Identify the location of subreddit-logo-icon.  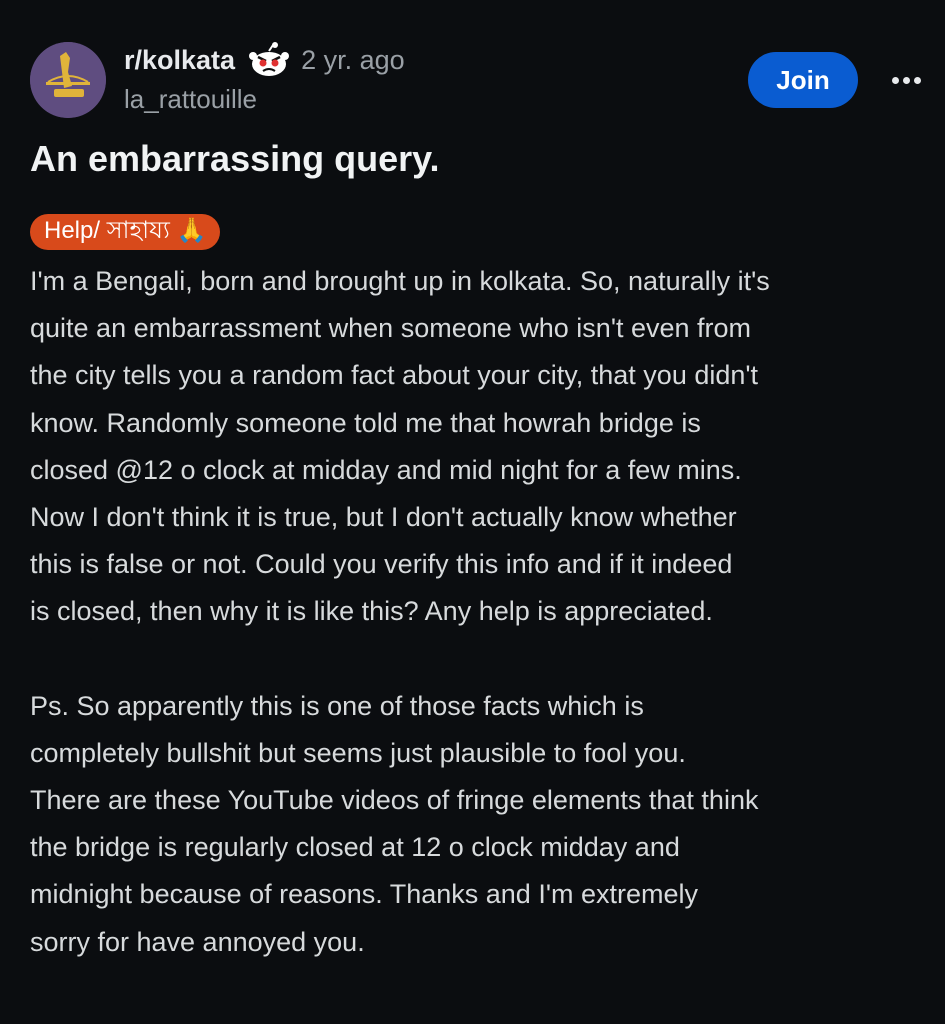
(68, 80).